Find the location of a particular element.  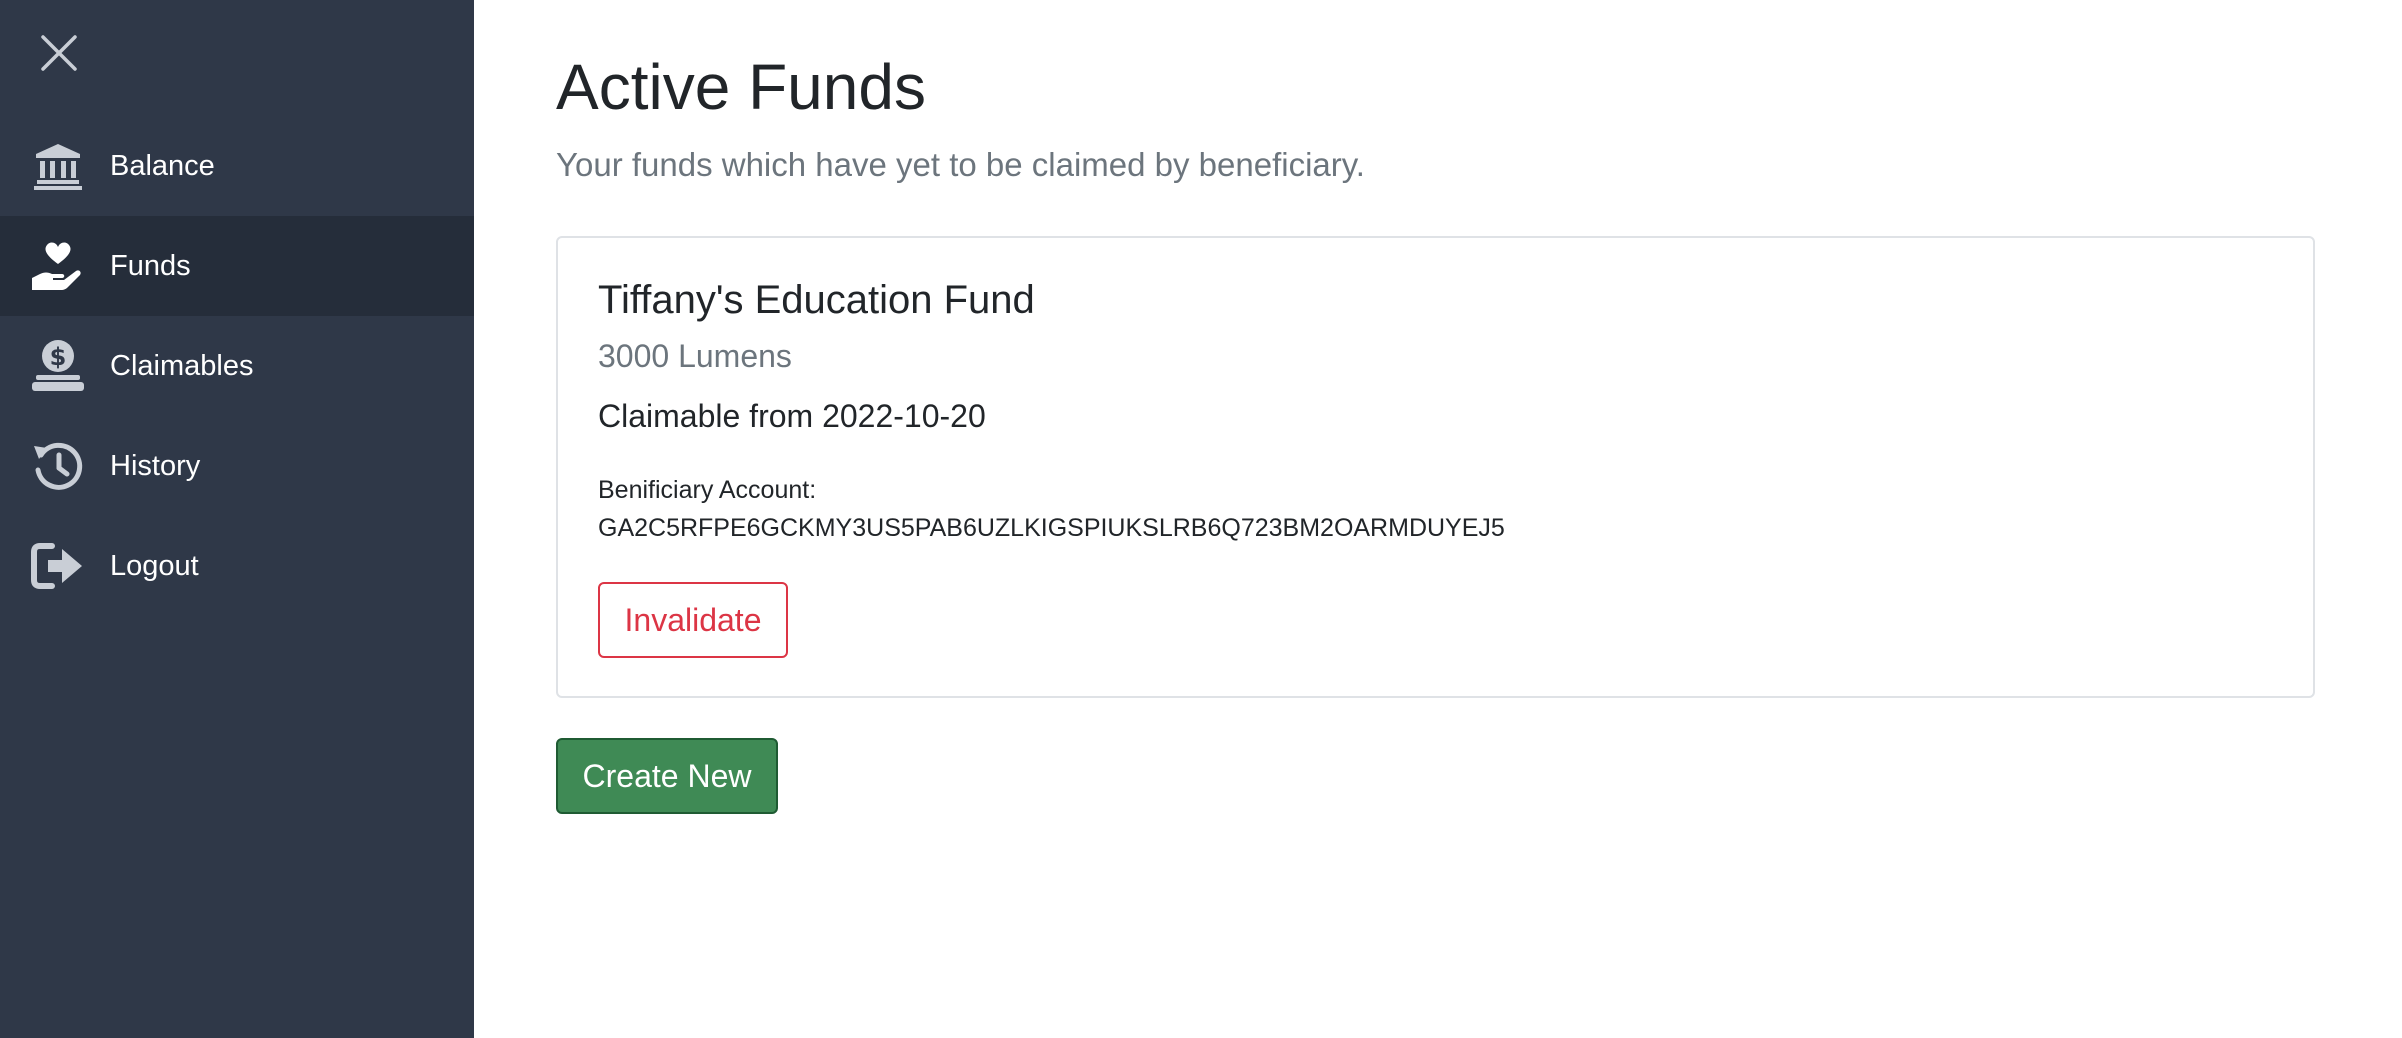

sidebar-item-history: History is located at coordinates (237, 466).